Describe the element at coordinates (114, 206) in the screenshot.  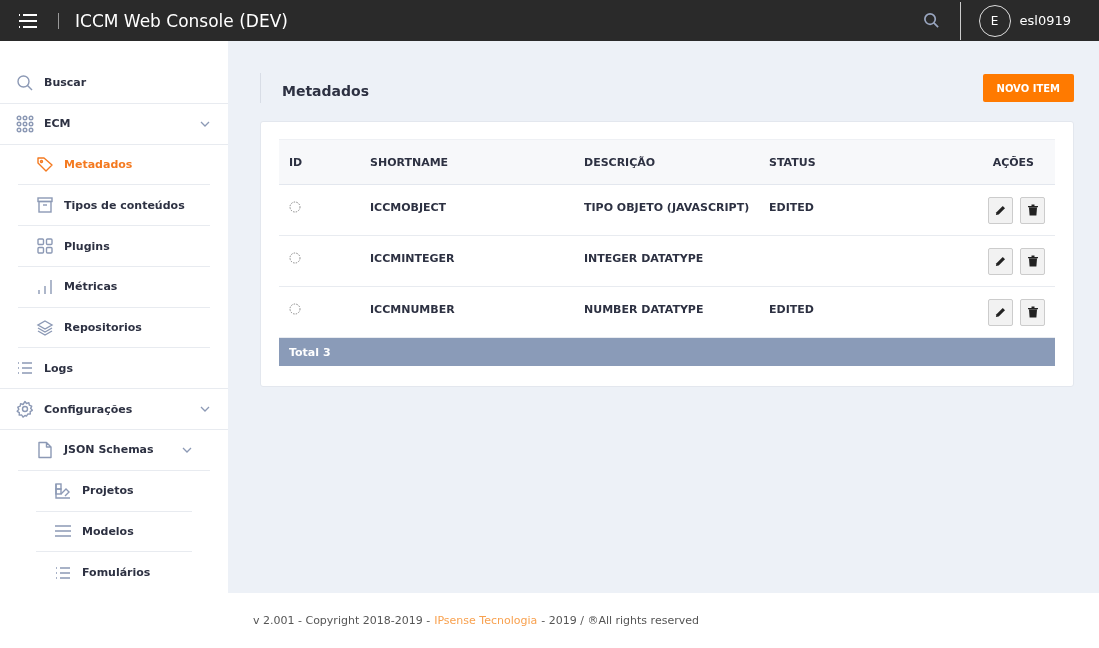
I see `sidebar-item: Tipos de conteúdos` at that location.